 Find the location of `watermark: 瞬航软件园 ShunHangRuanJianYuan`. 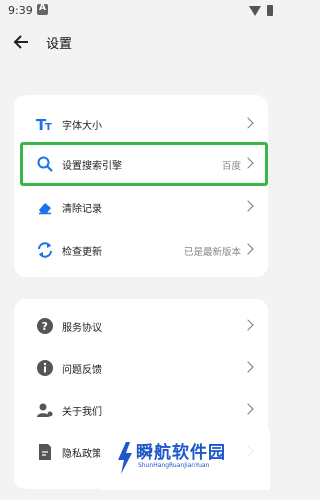

watermark: 瞬航软件园 ShunHangRuanJianYuan is located at coordinates (185, 460).